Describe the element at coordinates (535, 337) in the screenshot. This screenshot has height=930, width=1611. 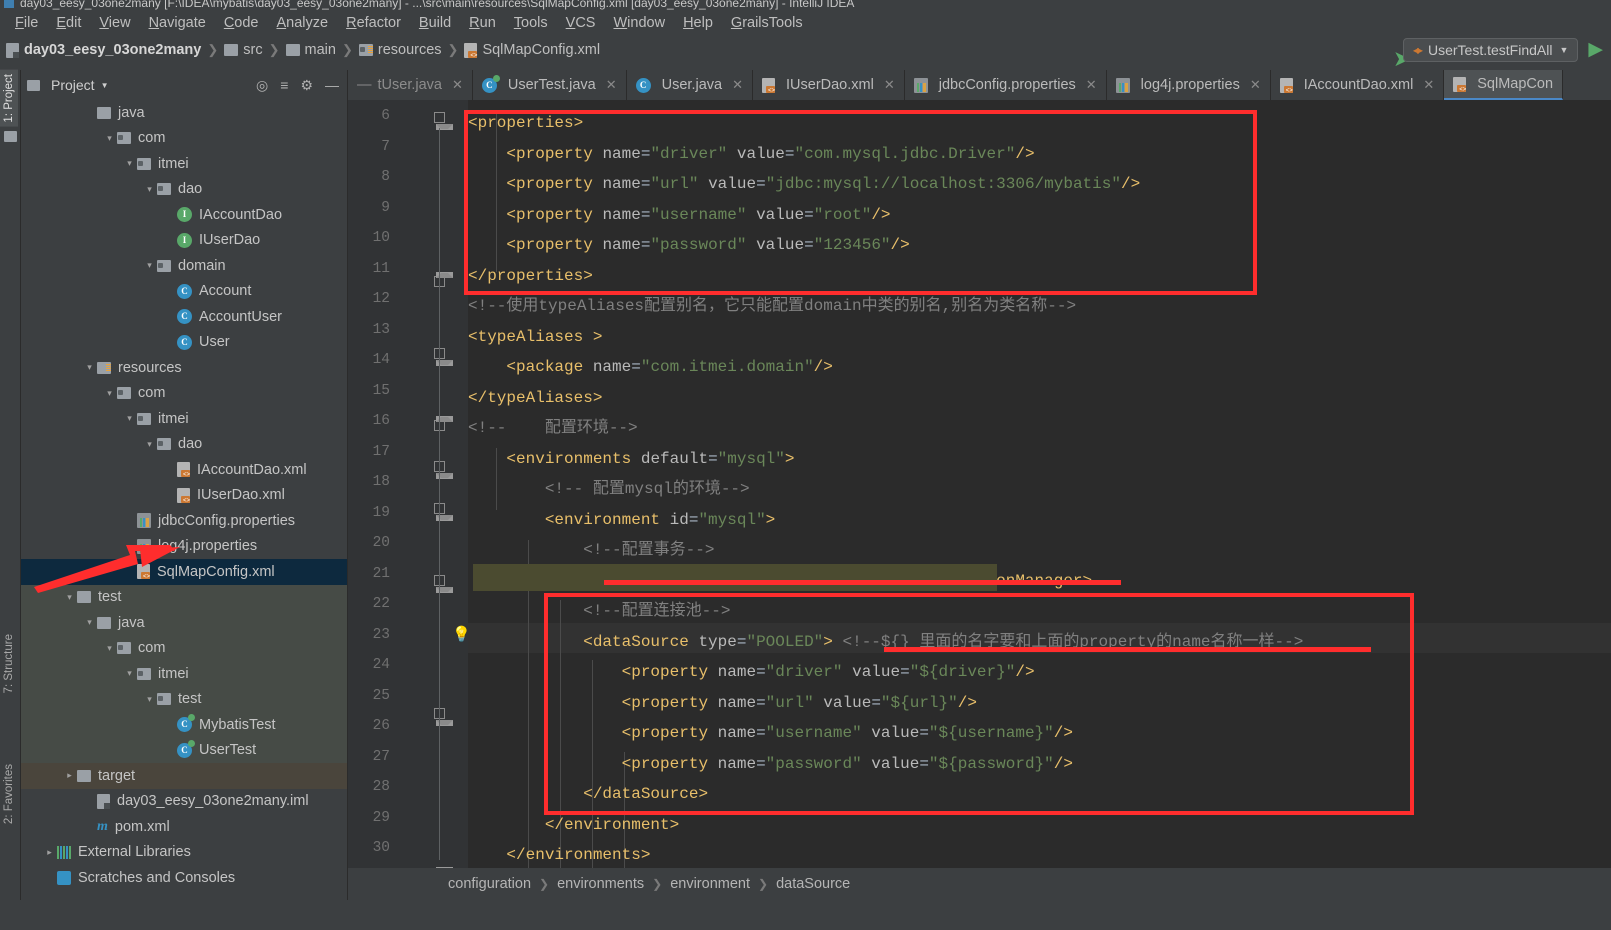
I see `code-line: <typeAliases >` at that location.